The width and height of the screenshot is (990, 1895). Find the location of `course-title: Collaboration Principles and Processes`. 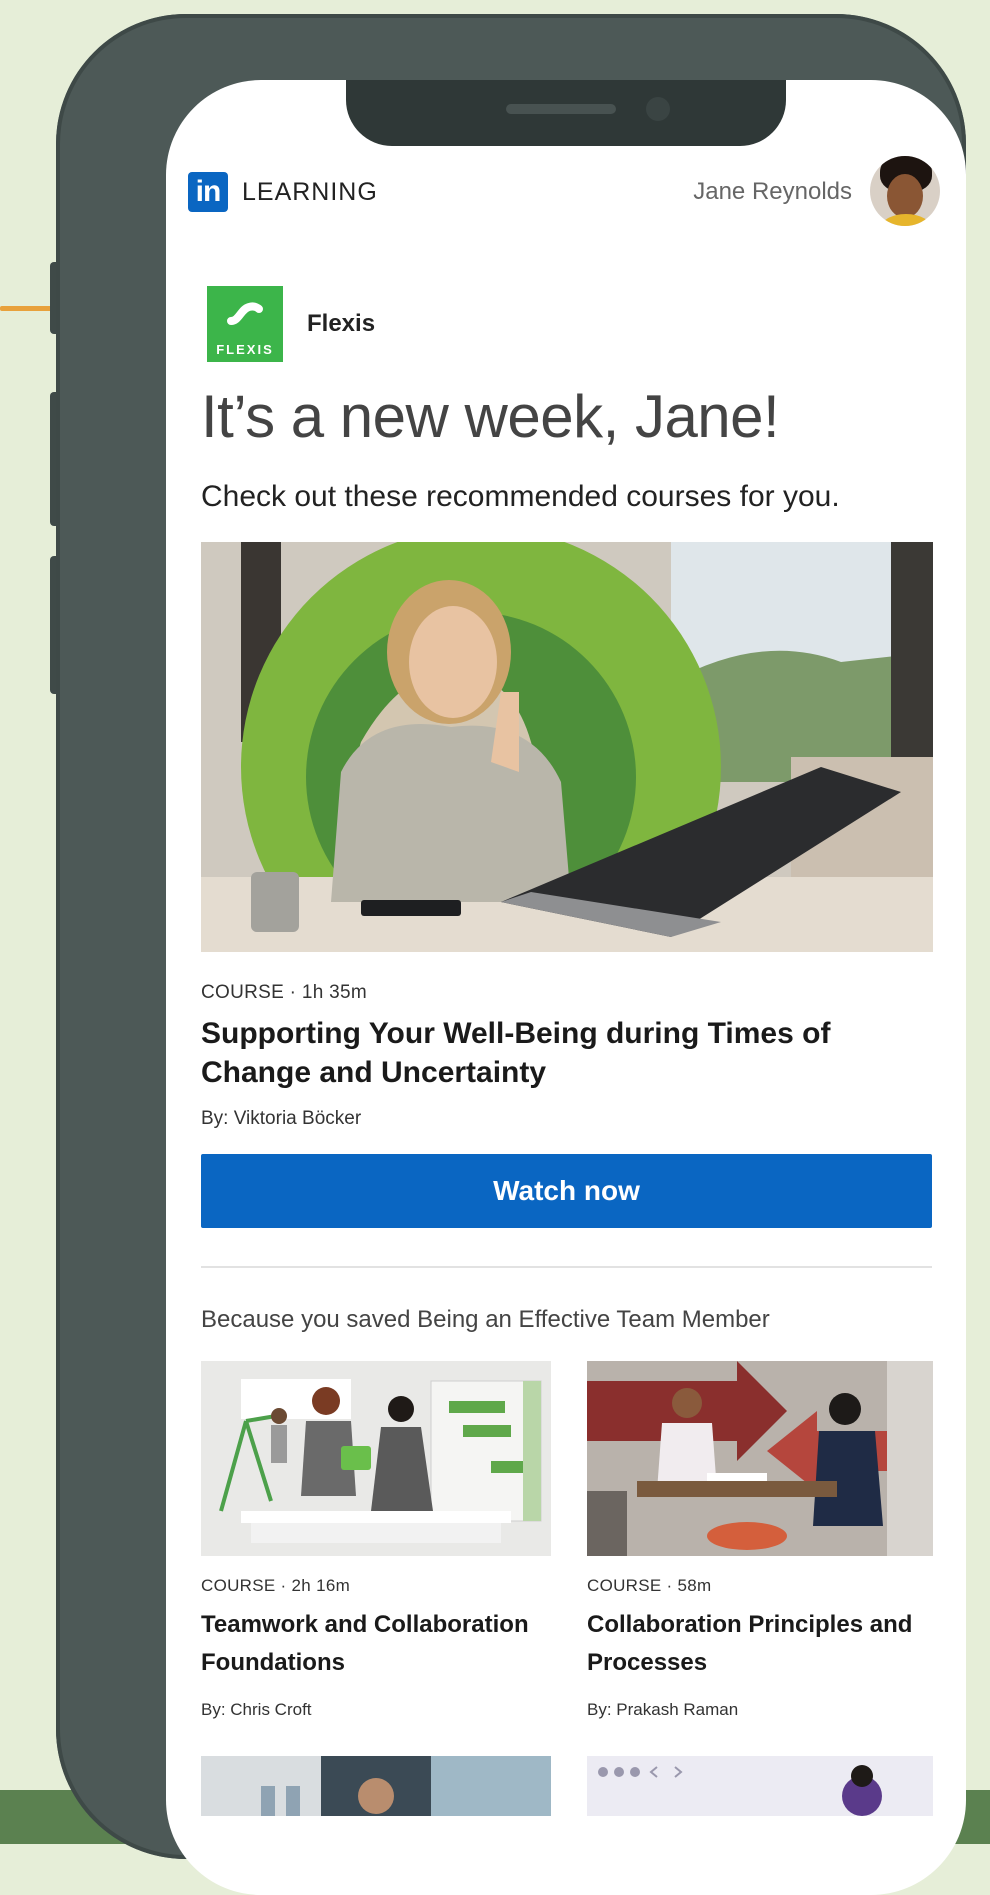

course-title: Collaboration Principles and Processes is located at coordinates (762, 1644).